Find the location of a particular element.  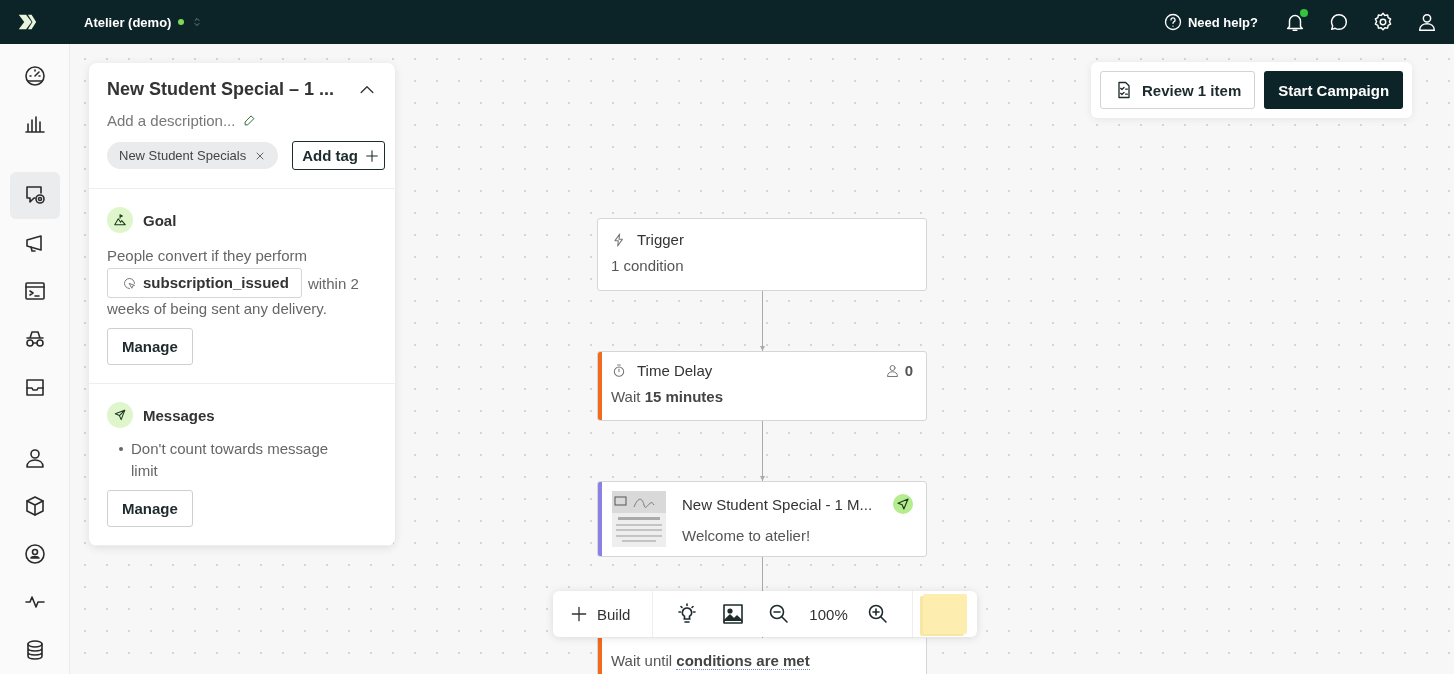

build-button: Build is located at coordinates (600, 614).